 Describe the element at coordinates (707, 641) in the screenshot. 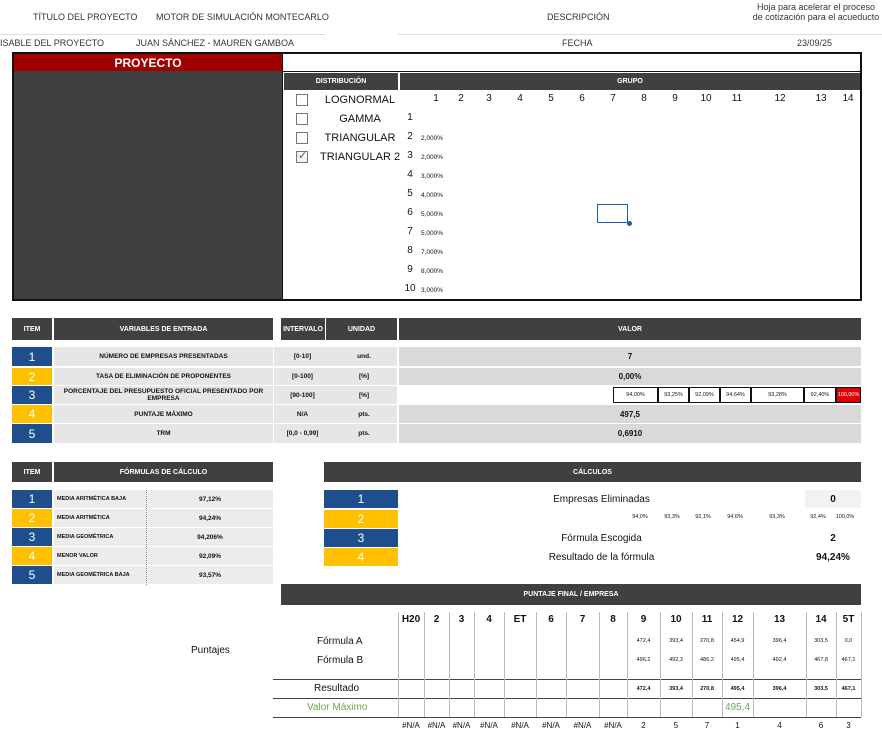

I see `formula-a-value: 270,8` at that location.